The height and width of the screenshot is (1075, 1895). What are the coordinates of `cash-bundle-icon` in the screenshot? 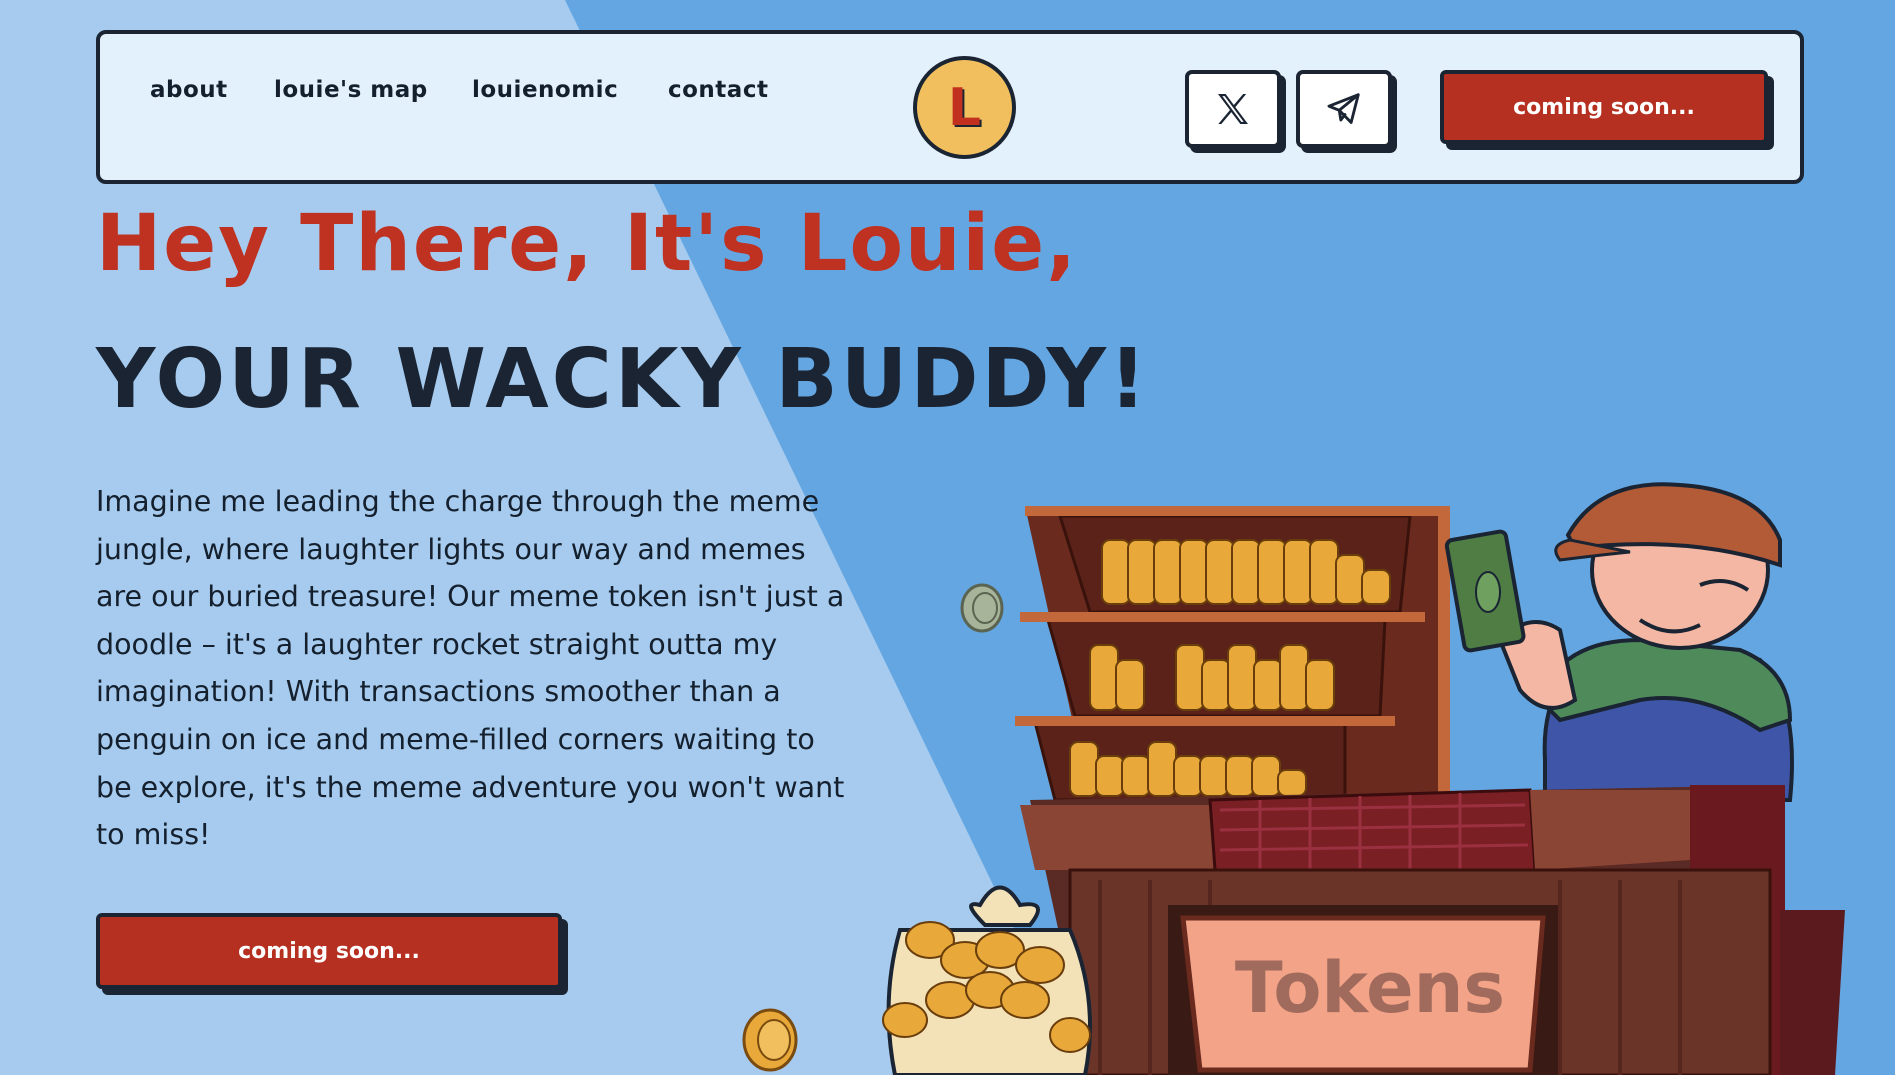 It's located at (1485, 591).